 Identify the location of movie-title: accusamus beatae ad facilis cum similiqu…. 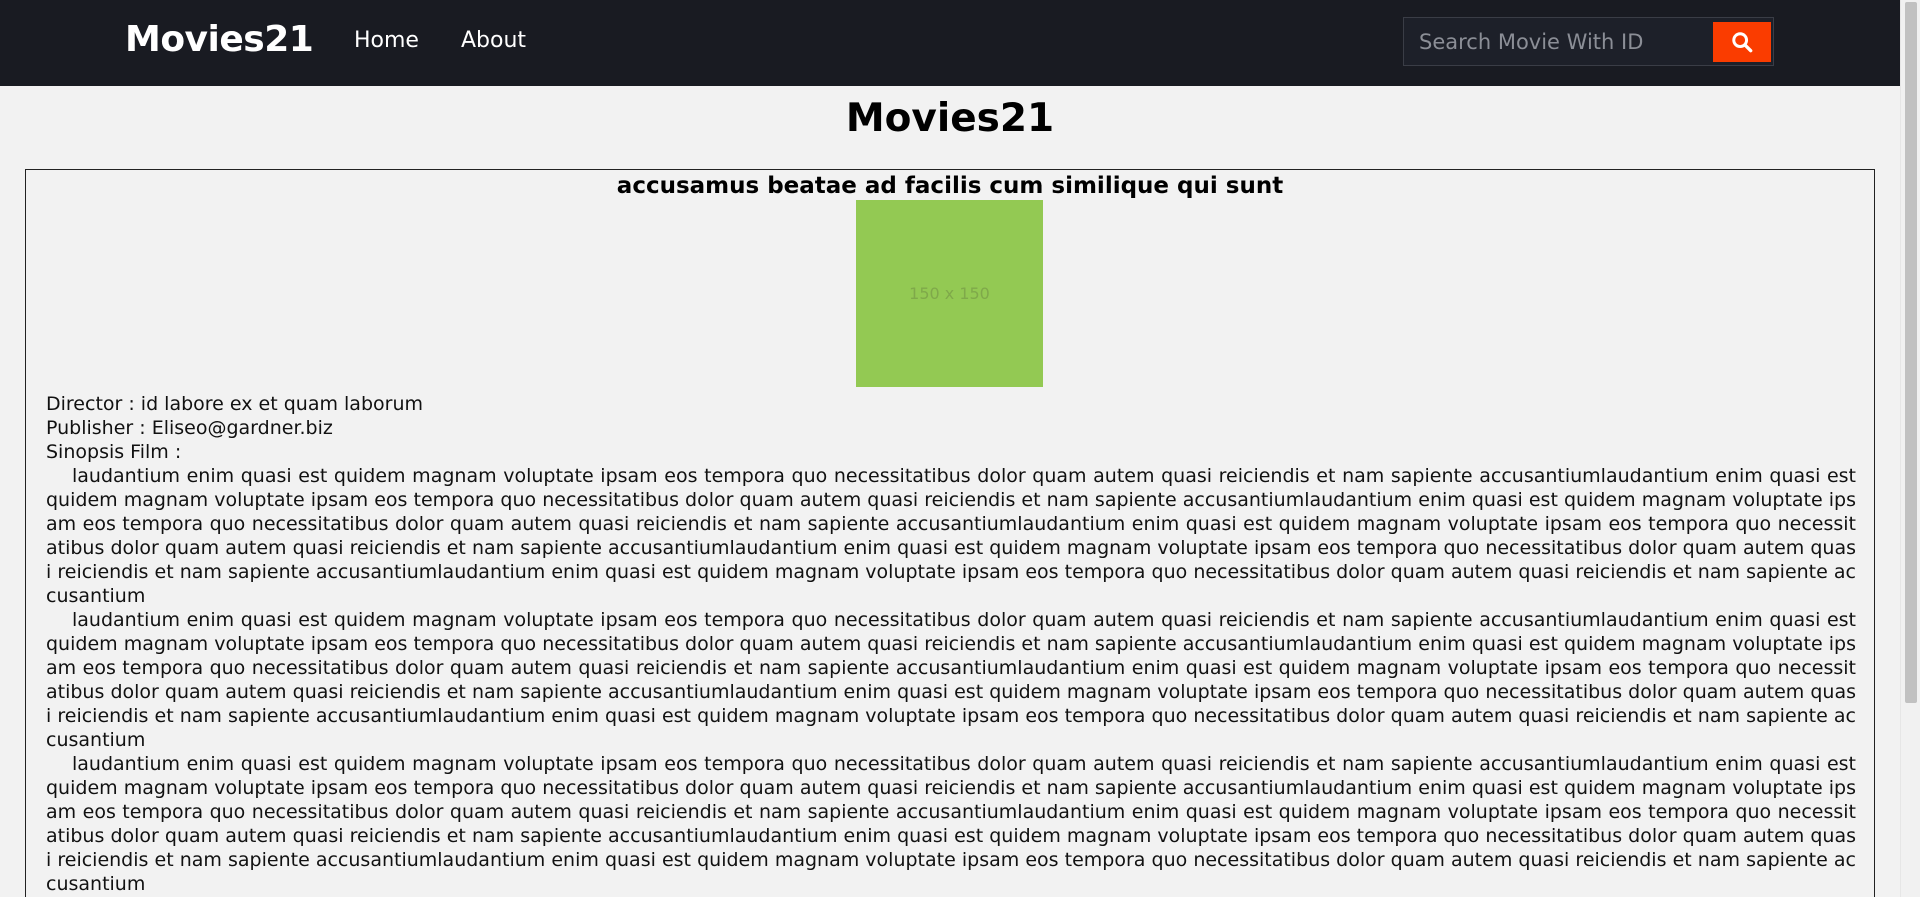
(950, 186).